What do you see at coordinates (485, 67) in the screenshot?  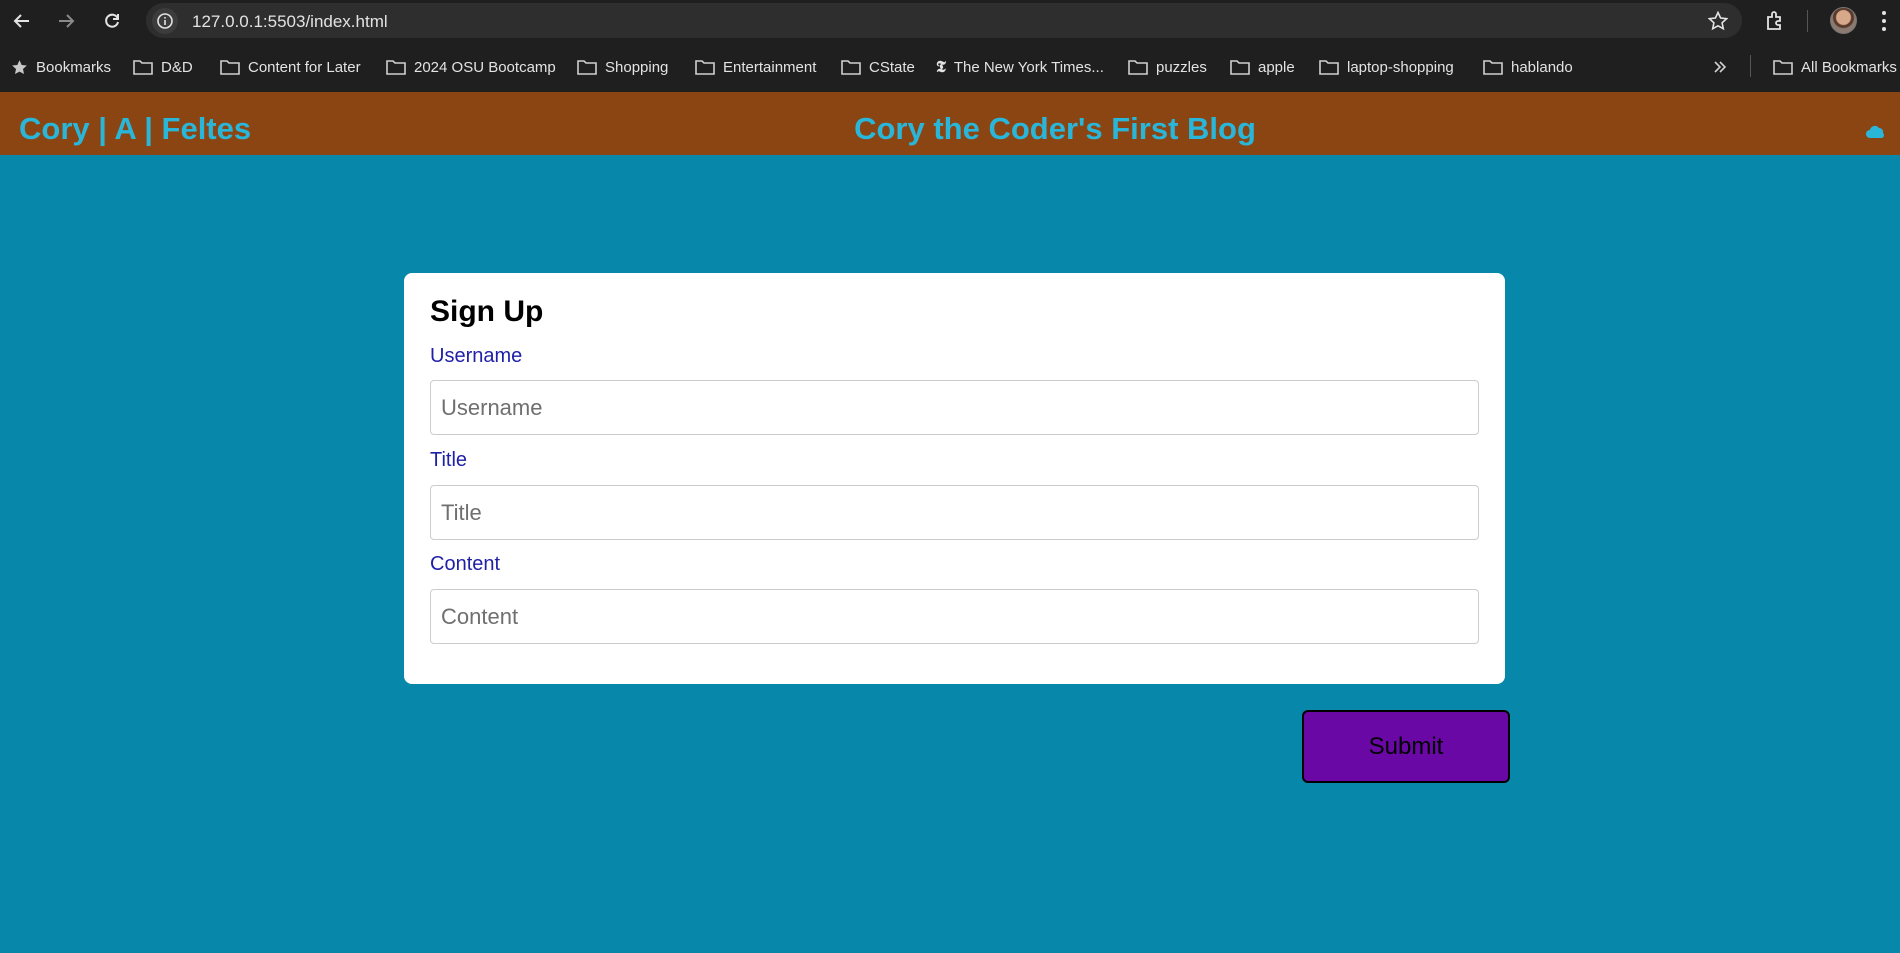 I see `bookmark-label: 2024 OSU Bootcamp` at bounding box center [485, 67].